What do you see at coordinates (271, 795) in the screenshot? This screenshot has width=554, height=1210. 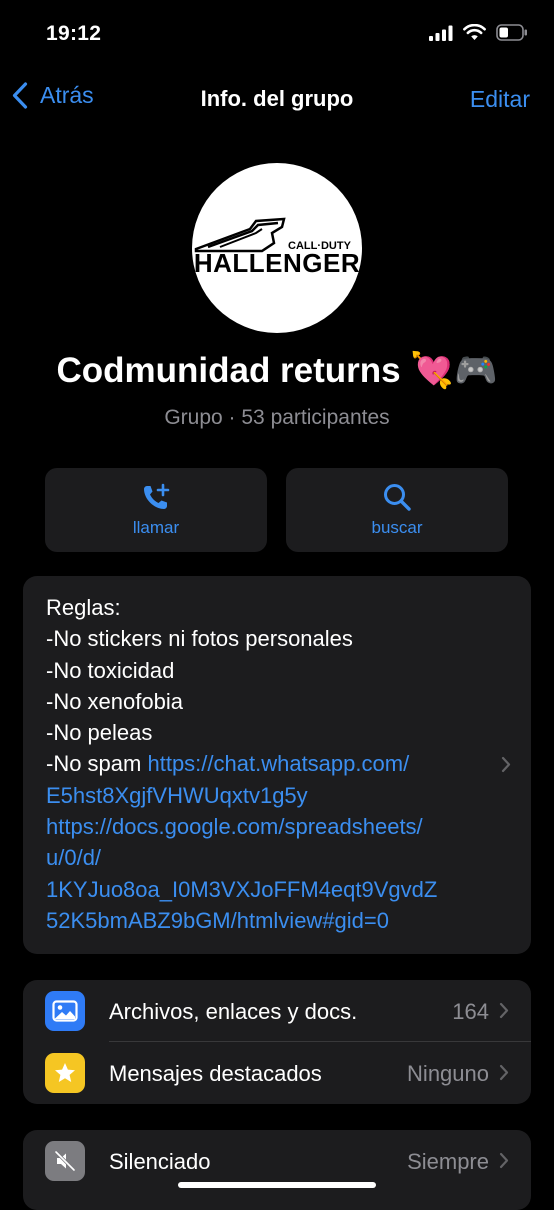 I see `whatsapp-link-part: E5hst8XgjfVHWUqxtv1g5y` at bounding box center [271, 795].